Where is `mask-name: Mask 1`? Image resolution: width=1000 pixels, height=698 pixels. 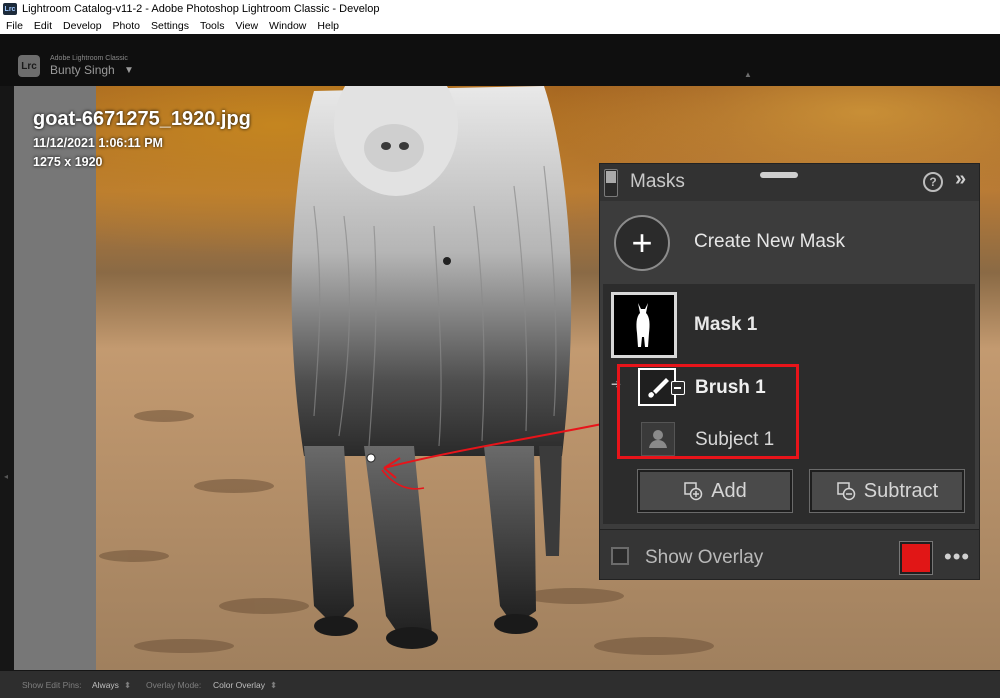 mask-name: Mask 1 is located at coordinates (725, 325).